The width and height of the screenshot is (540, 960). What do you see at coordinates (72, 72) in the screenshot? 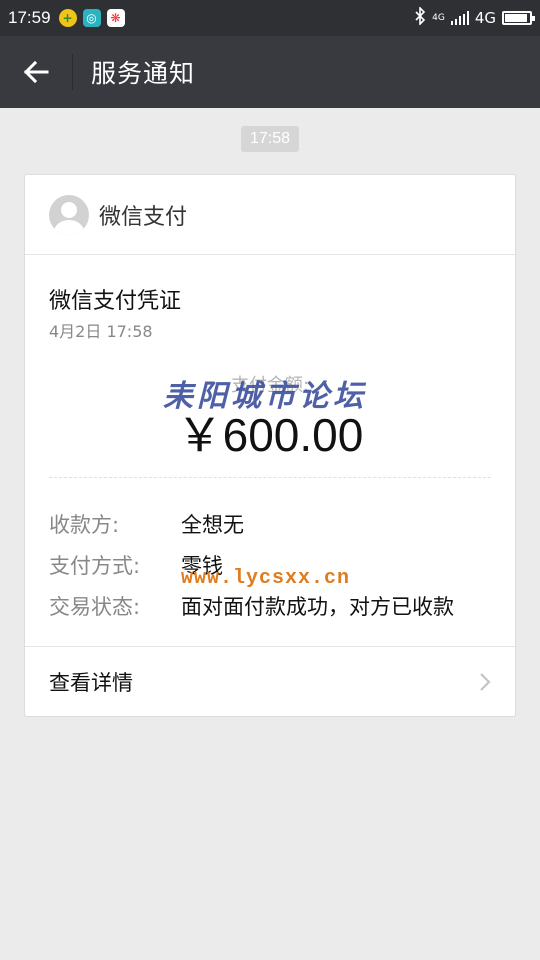
I see `title-divider` at bounding box center [72, 72].